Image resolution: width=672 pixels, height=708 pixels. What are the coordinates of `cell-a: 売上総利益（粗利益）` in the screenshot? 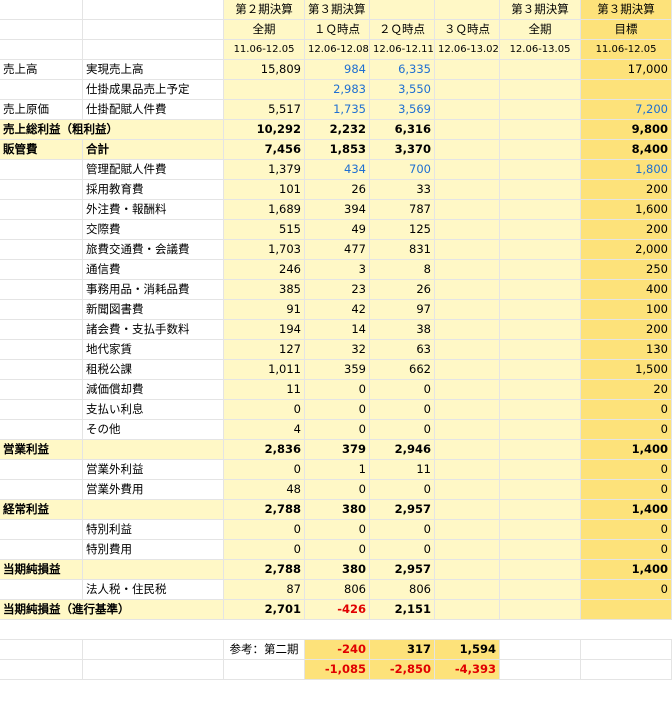 It's located at (112, 129).